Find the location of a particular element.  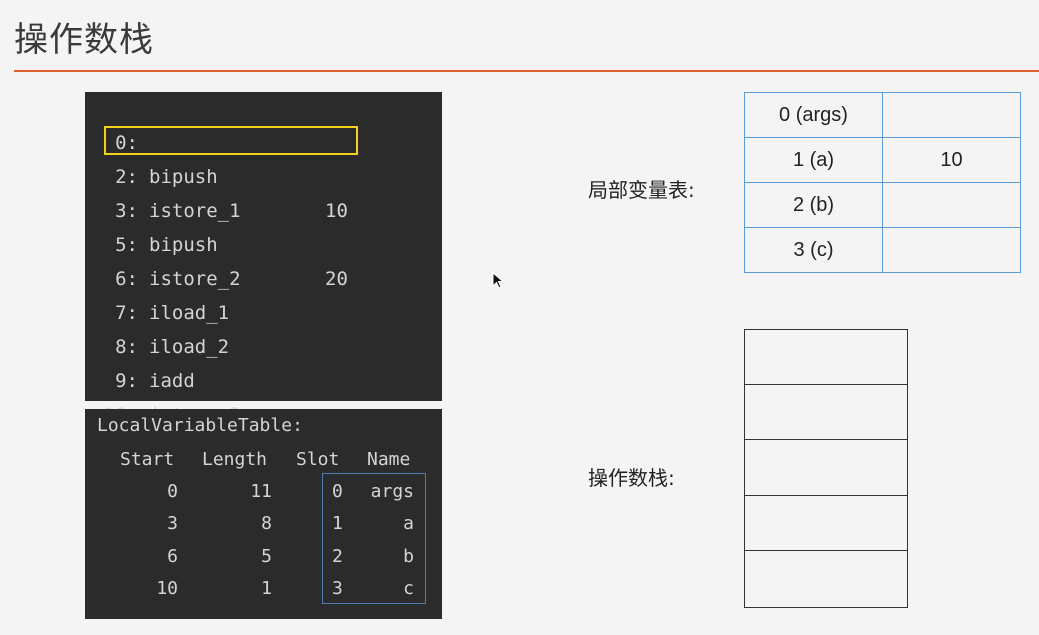

bytecode-line: 8: iadd is located at coordinates (140, 344).